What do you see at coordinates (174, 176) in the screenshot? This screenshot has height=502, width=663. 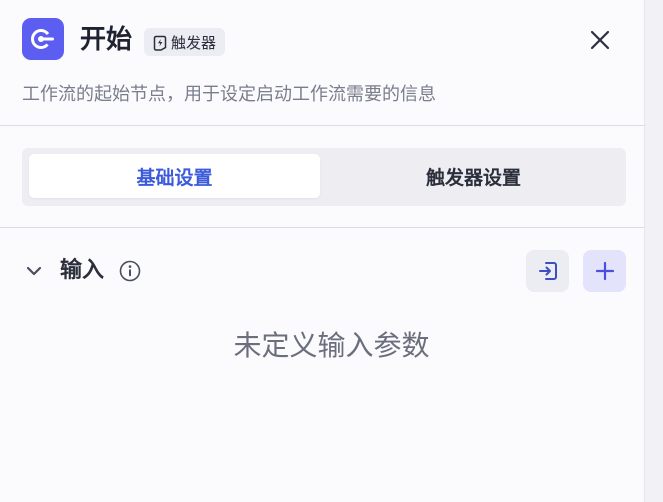 I see `tab-basic-settings: 基础设置` at bounding box center [174, 176].